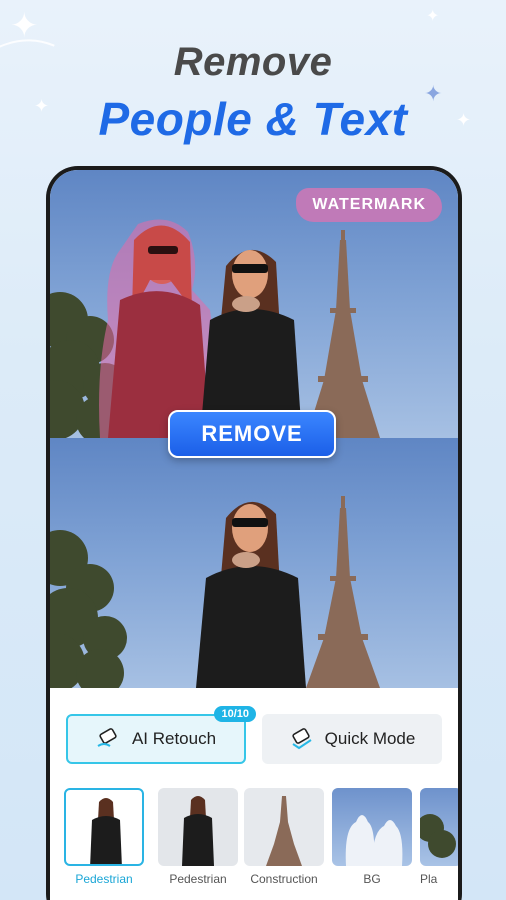 The width and height of the screenshot is (506, 900). I want to click on category-item-pedestrian-2: Pedestrian, so click(198, 837).